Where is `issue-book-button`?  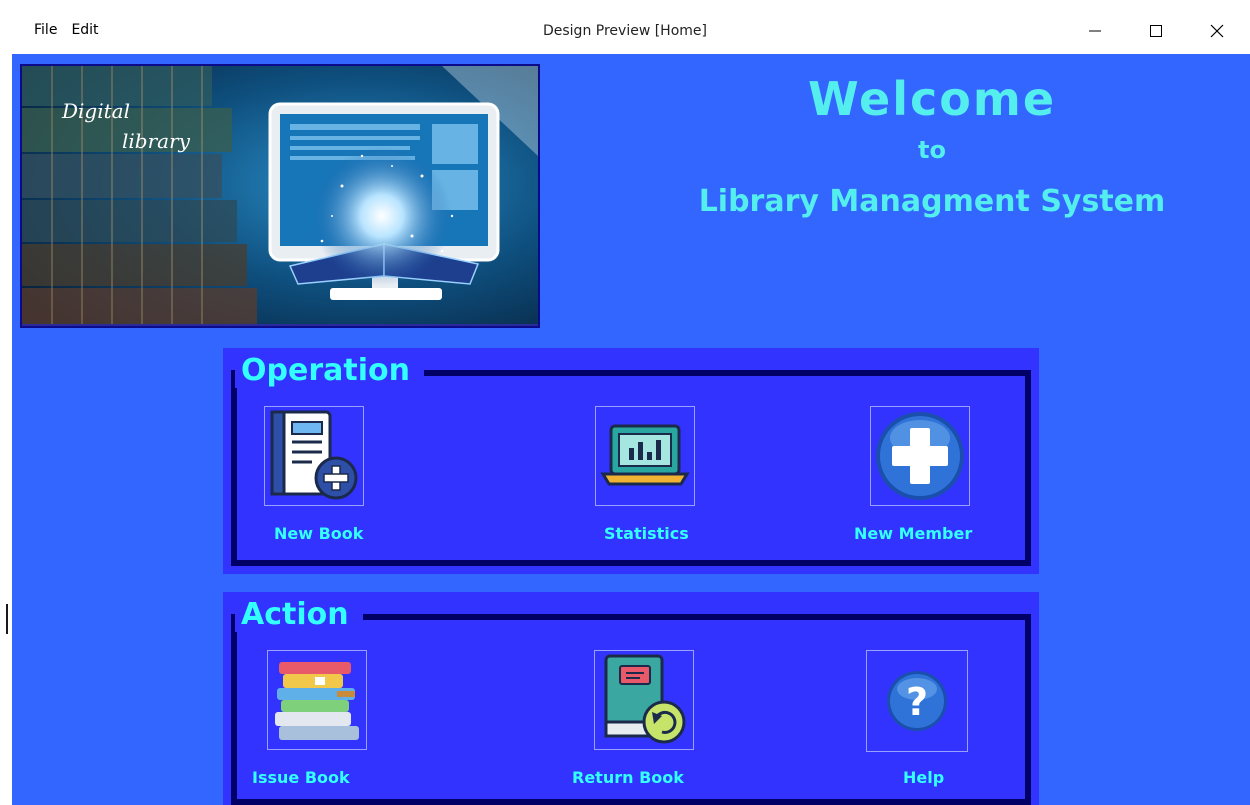 issue-book-button is located at coordinates (317, 700).